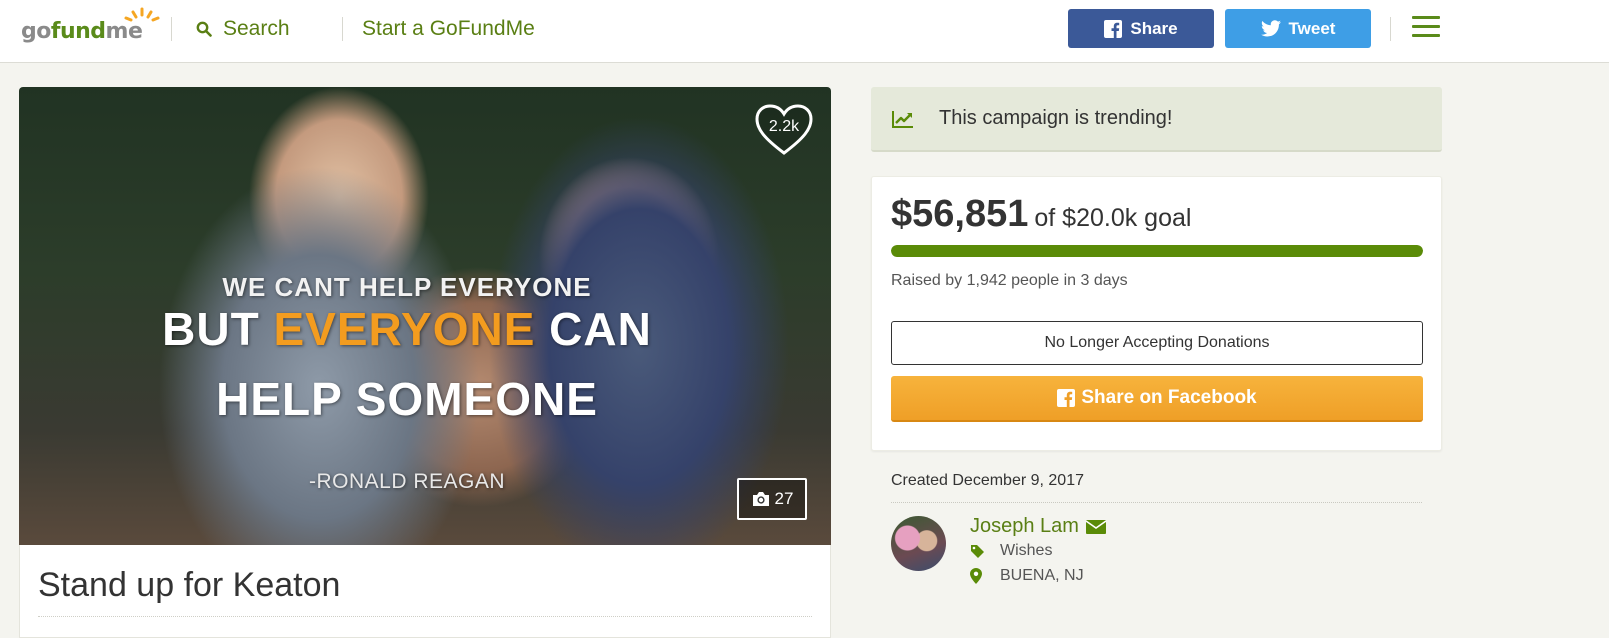  I want to click on category-row: Wishes, so click(1011, 551).